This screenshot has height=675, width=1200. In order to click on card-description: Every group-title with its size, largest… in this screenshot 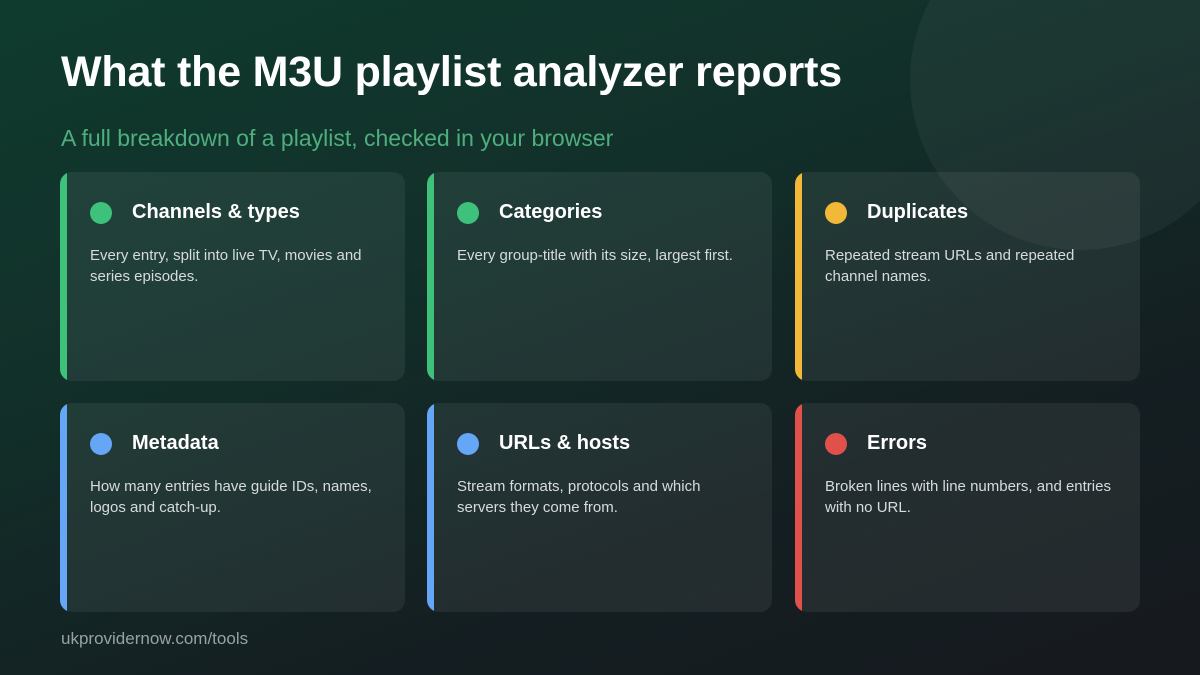, I will do `click(595, 255)`.